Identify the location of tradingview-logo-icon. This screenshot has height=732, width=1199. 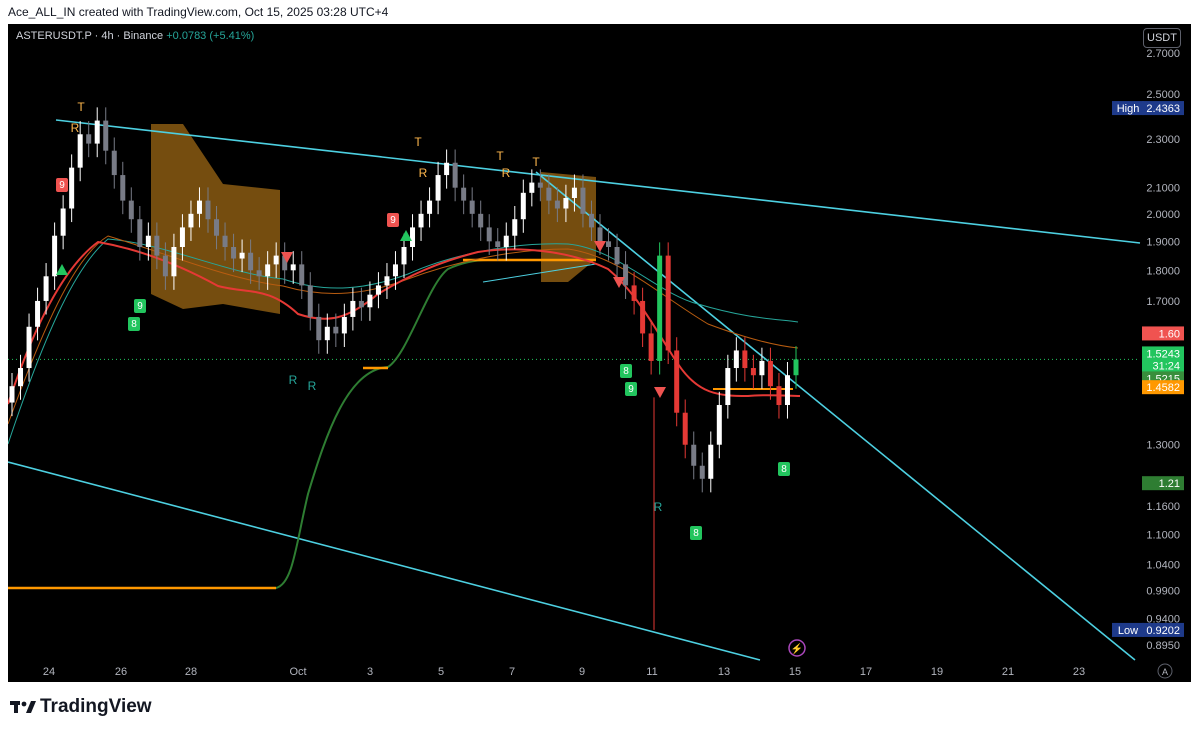
(23, 707).